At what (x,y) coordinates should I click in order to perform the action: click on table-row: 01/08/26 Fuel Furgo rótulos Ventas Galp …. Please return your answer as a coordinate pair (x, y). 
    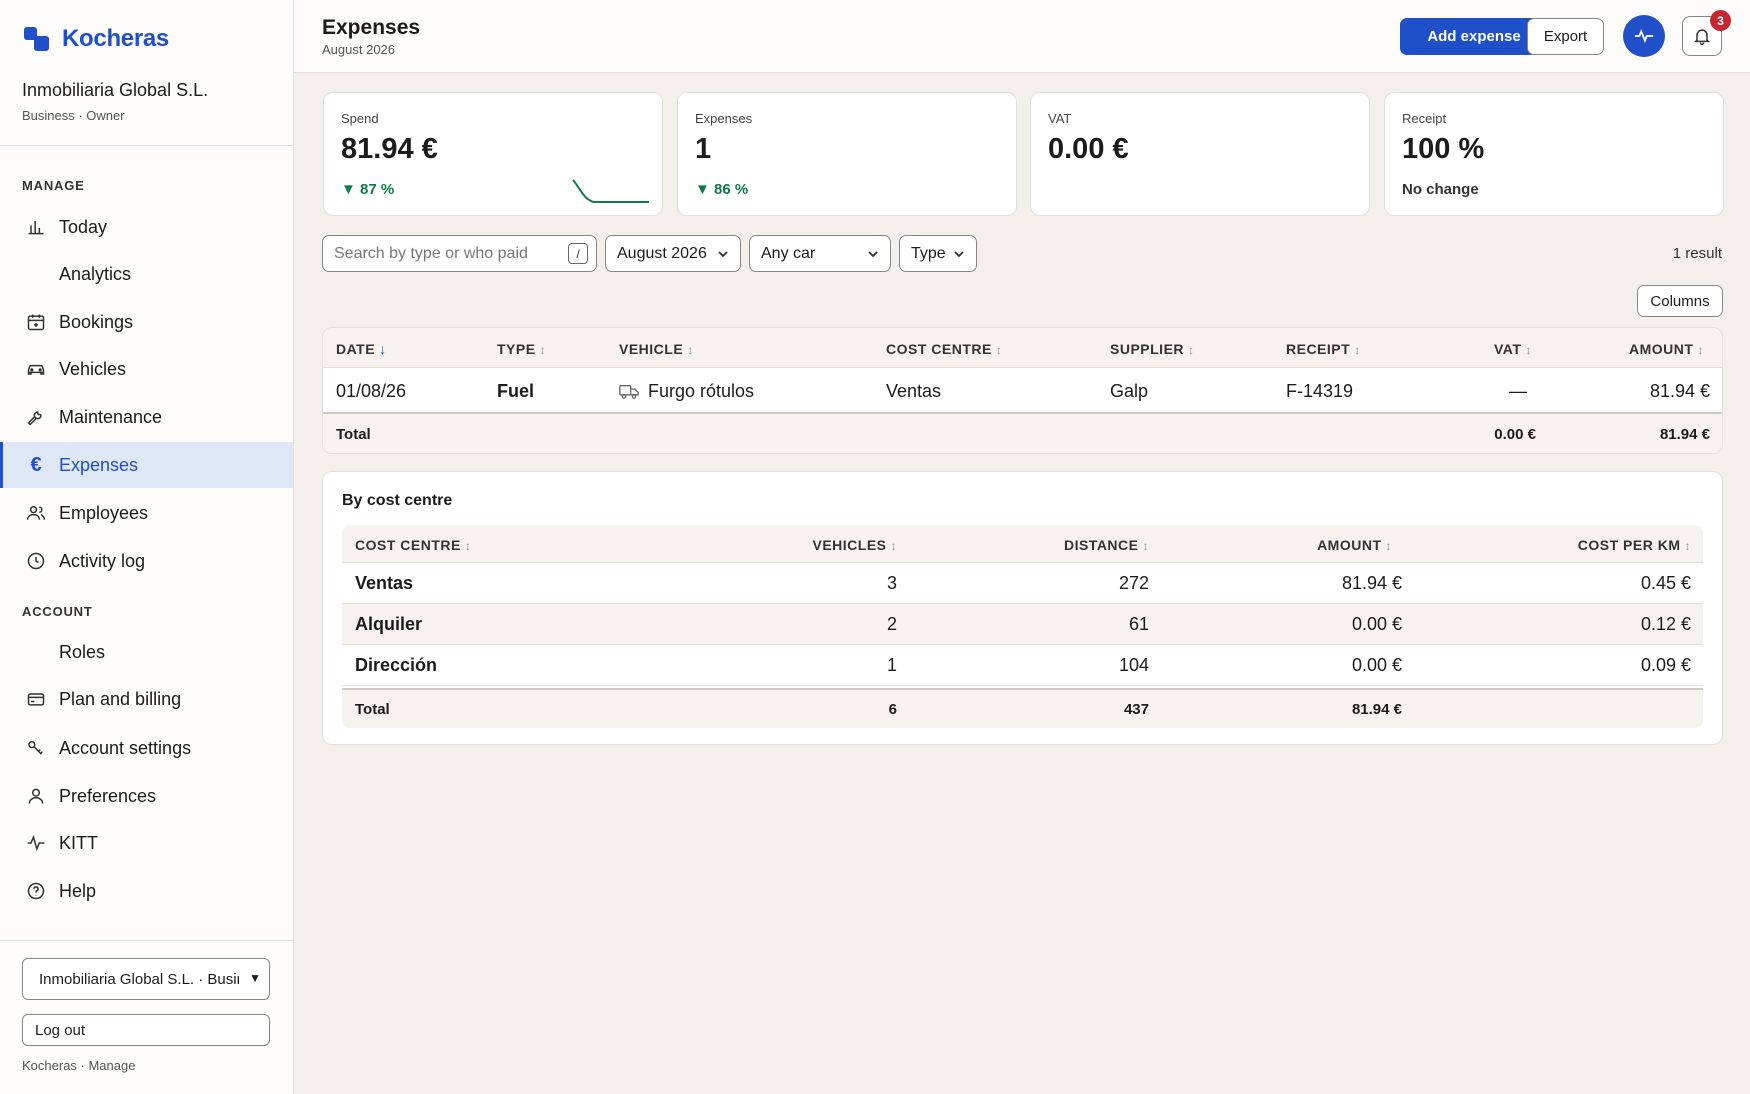
    Looking at the image, I should click on (1022, 391).